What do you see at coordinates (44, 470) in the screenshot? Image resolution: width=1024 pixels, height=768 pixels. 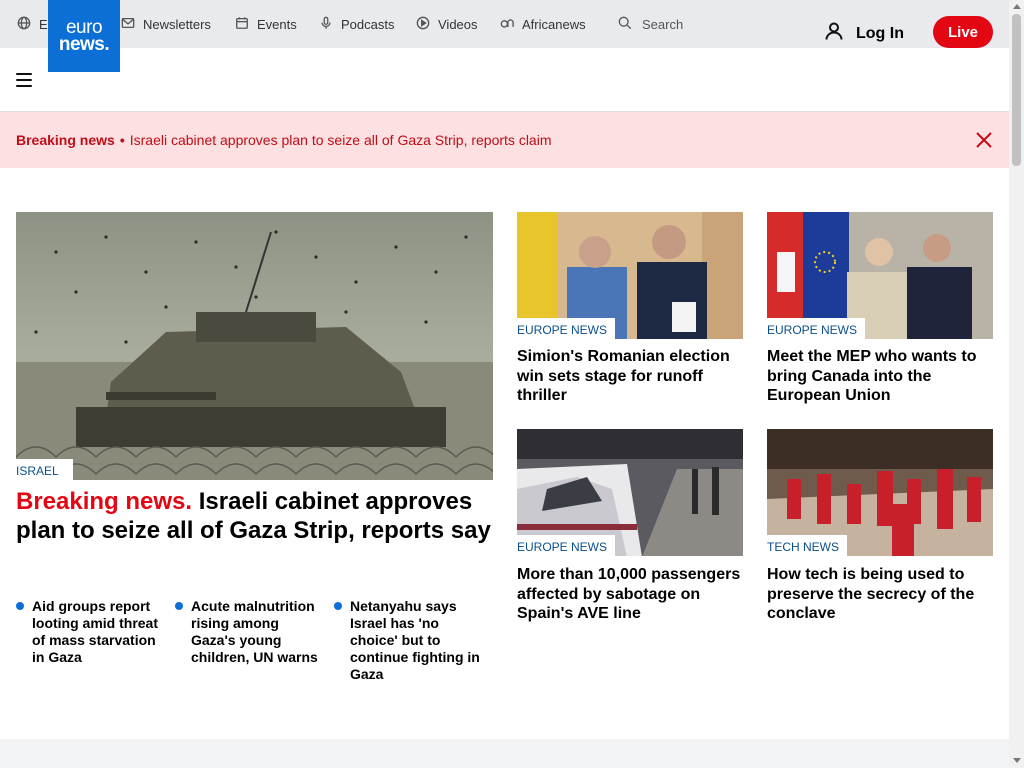 I see `featured-category-tag: ISRAEL` at bounding box center [44, 470].